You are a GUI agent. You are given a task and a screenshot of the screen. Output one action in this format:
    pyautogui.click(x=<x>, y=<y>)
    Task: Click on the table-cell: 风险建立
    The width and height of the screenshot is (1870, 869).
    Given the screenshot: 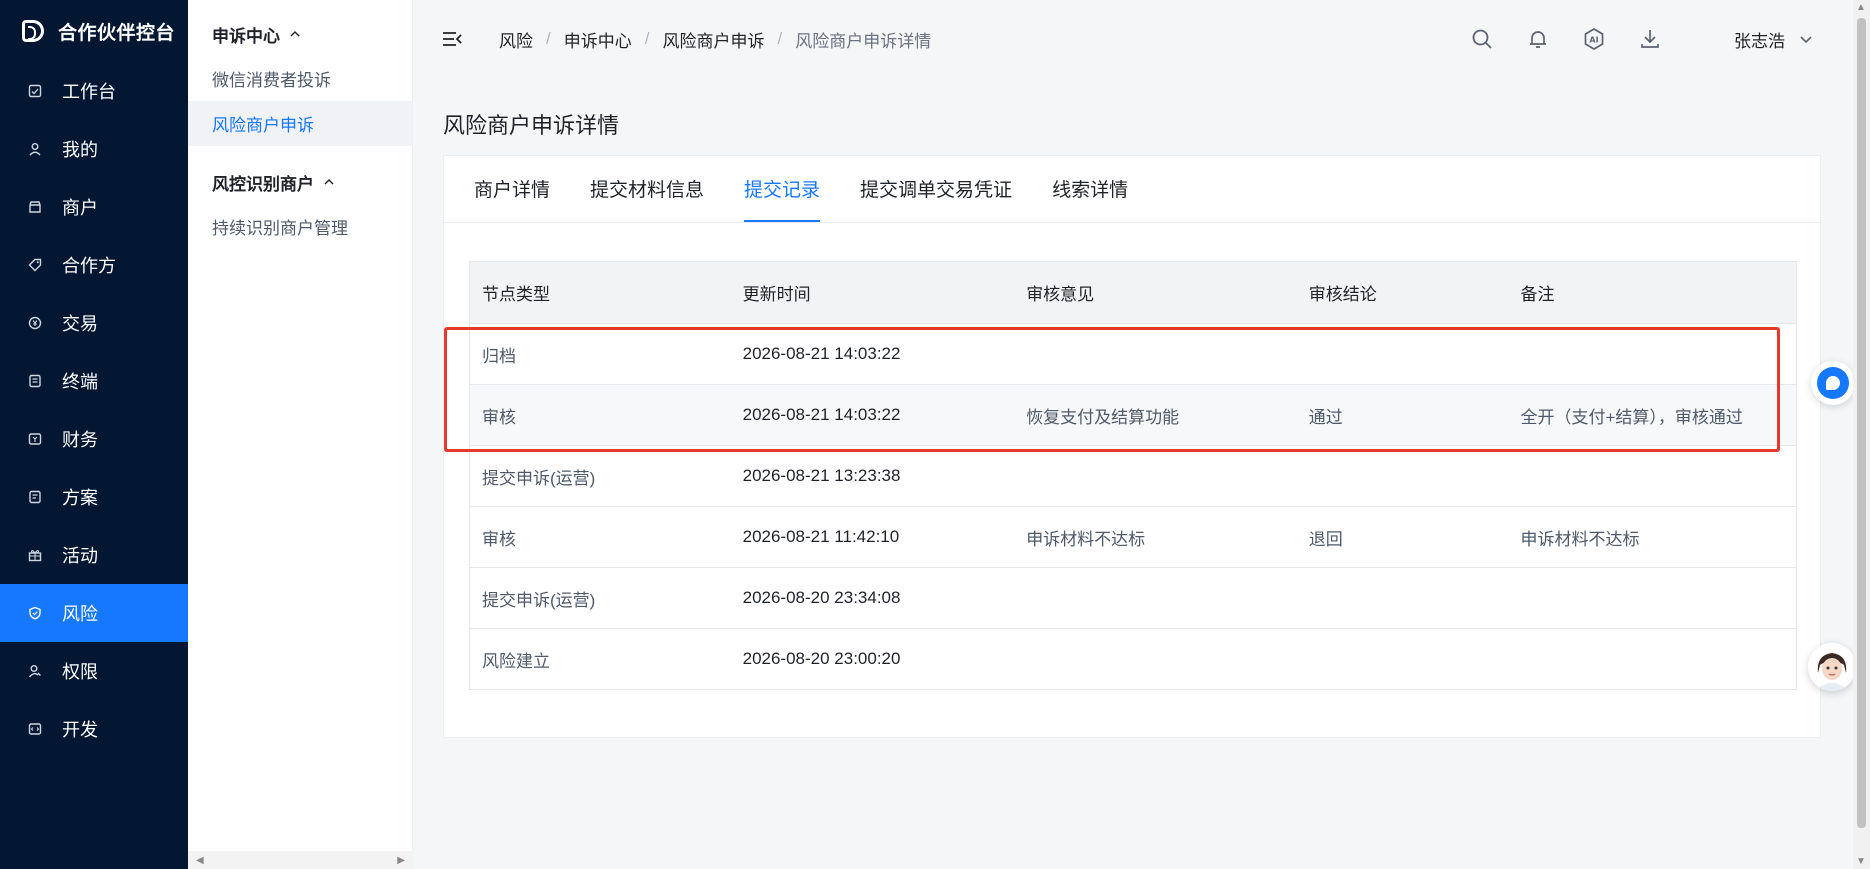 What is the action you would take?
    pyautogui.click(x=516, y=661)
    